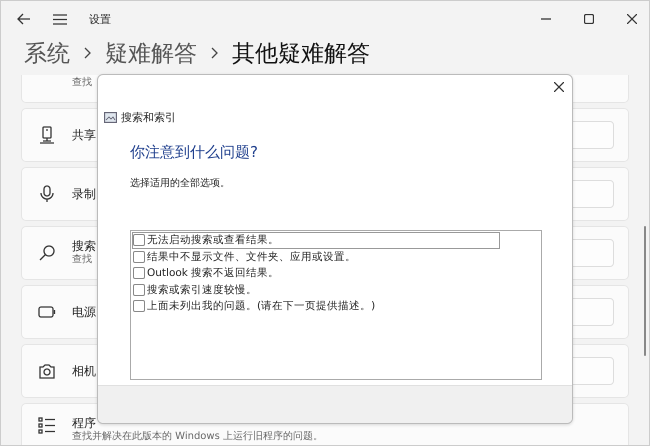 The height and width of the screenshot is (446, 650). I want to click on breadcrumb-item: 疑难解答, so click(151, 53).